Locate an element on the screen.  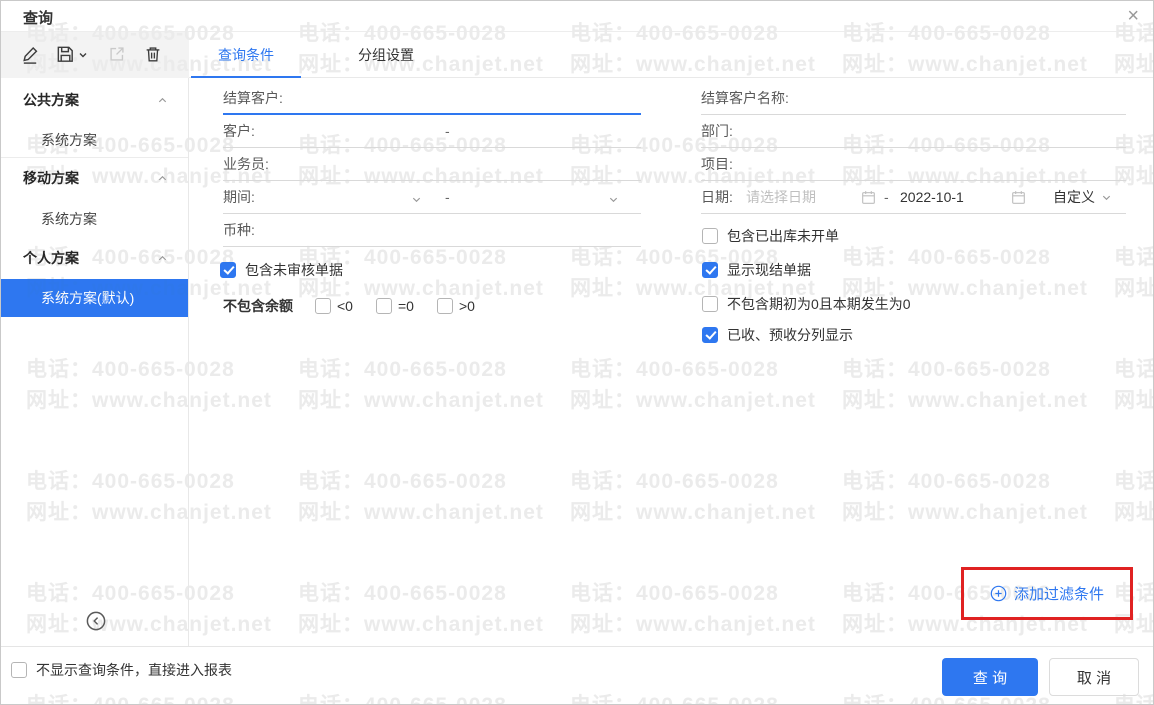
date-end-input: 2022-10-1 is located at coordinates (932, 197).